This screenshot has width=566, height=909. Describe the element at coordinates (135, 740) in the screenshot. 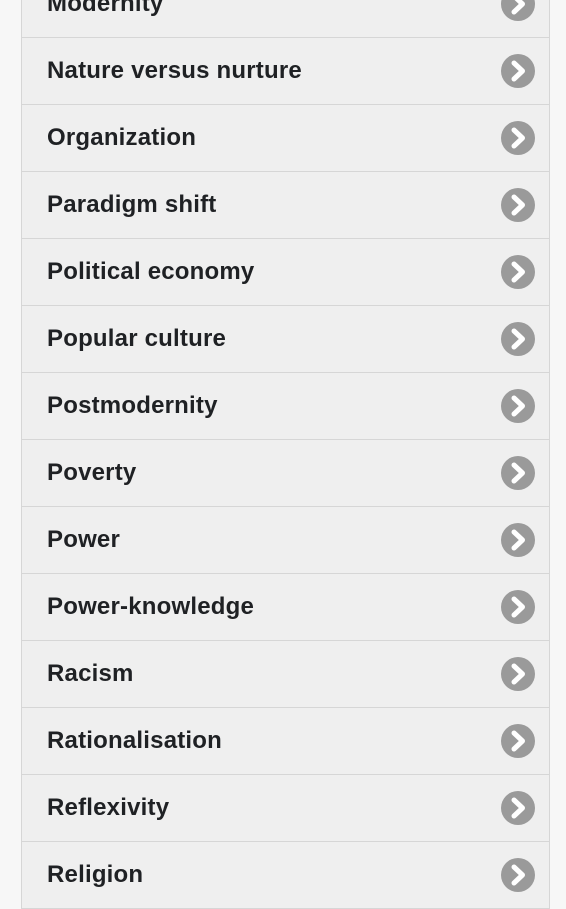

I see `list-item-label: Rationalisation` at that location.